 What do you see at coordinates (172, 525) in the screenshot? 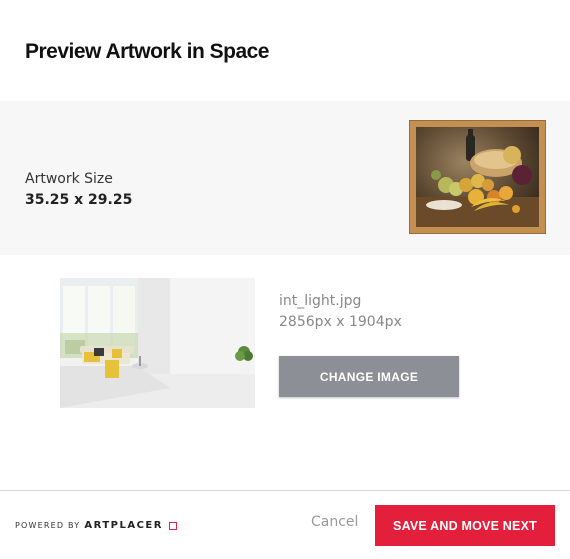
I see `artplacer-logo-icon` at bounding box center [172, 525].